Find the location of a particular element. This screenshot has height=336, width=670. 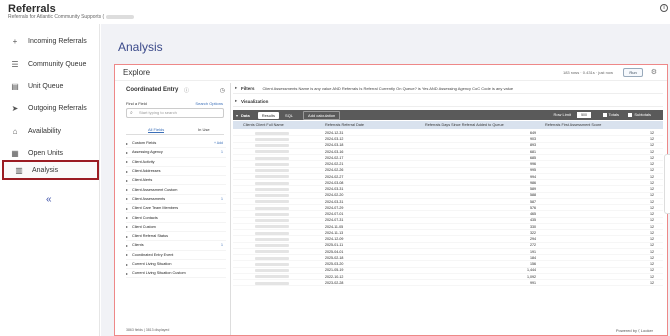

subtotals-checkbox: Subtotals is located at coordinates (639, 114).